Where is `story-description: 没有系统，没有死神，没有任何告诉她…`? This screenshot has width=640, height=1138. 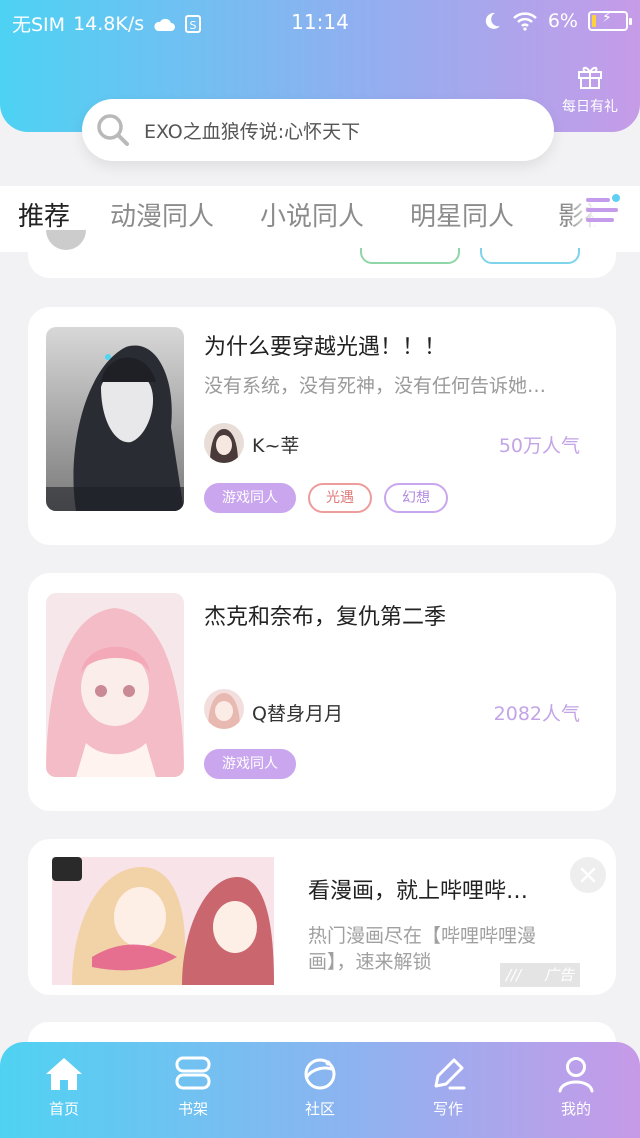 story-description: 没有系统，没有死神，没有任何告诉她… is located at coordinates (375, 386).